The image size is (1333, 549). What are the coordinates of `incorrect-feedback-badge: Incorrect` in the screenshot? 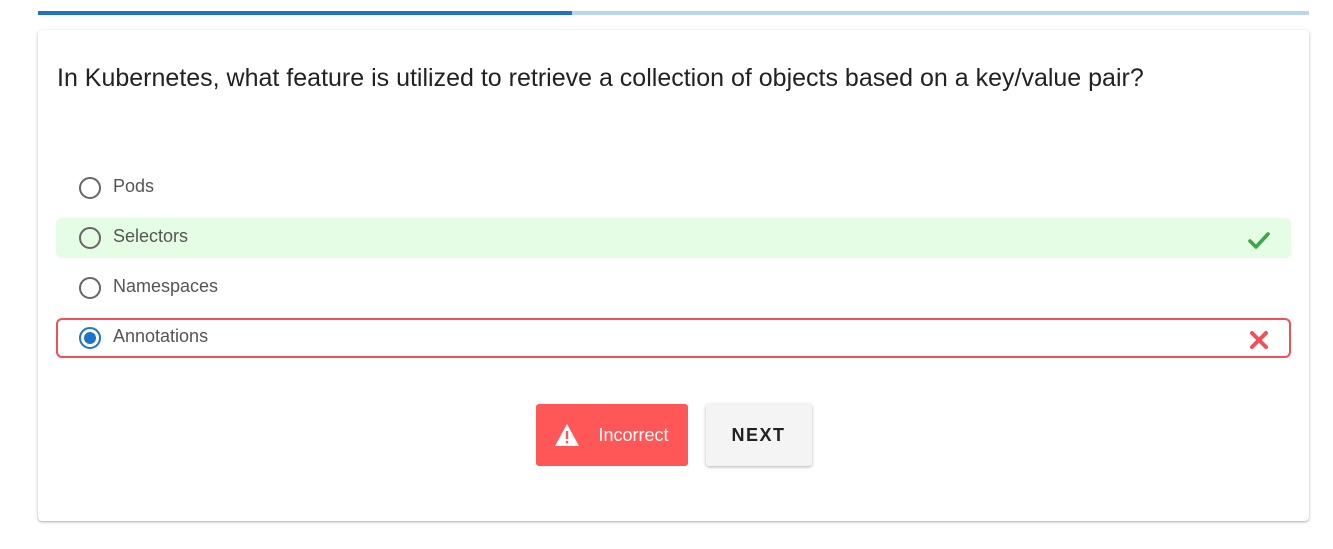 It's located at (611, 435).